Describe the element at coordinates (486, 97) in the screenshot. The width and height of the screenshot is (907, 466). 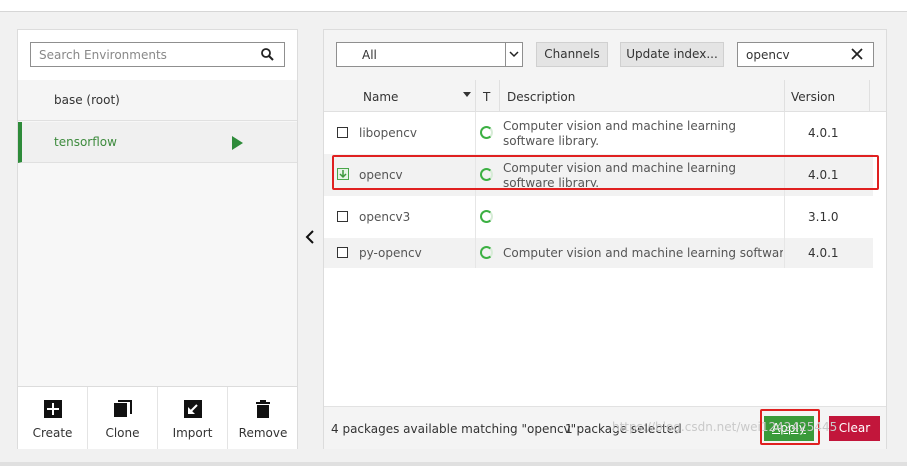
I see `column-header-type: T` at that location.